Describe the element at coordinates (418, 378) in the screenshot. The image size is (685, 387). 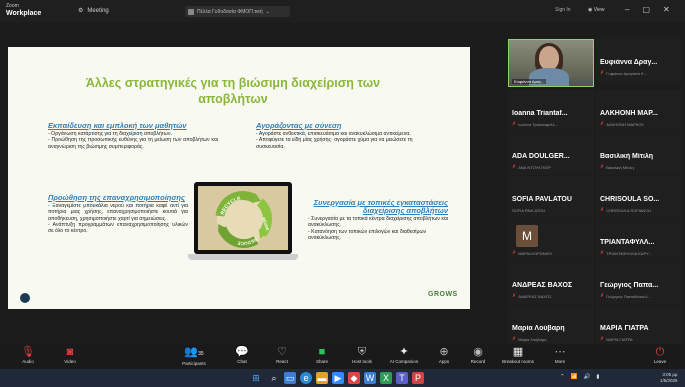
I see `powerpoint-icon: P` at that location.